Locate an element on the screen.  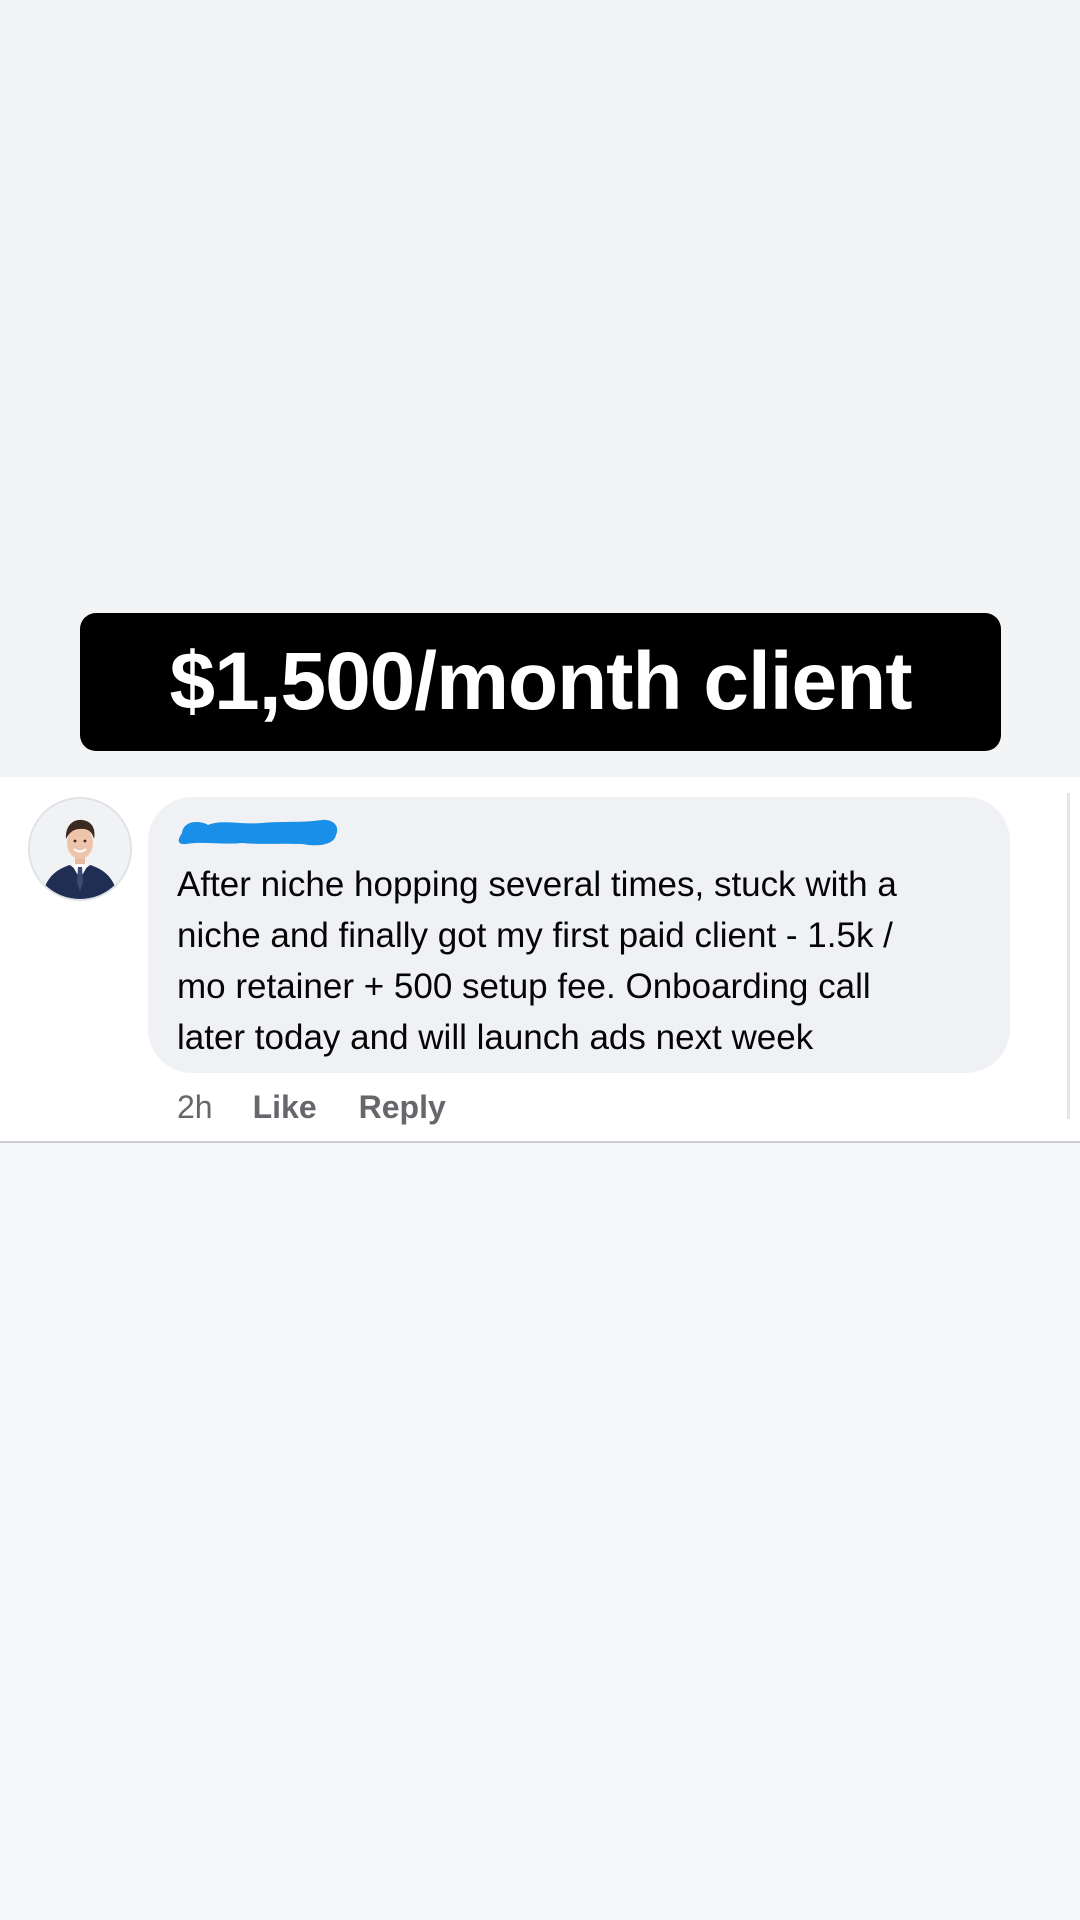
headline-text: $1,500/month client is located at coordinates (540, 681).